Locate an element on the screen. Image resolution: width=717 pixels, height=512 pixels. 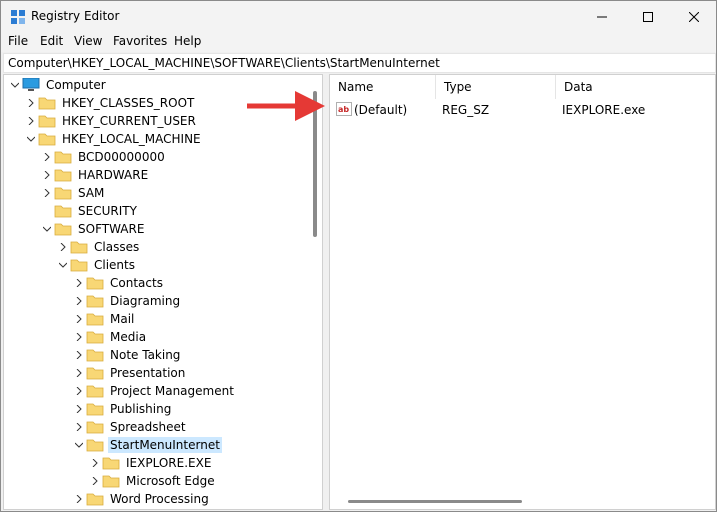
tree-item: Presentation is located at coordinates (129, 373).